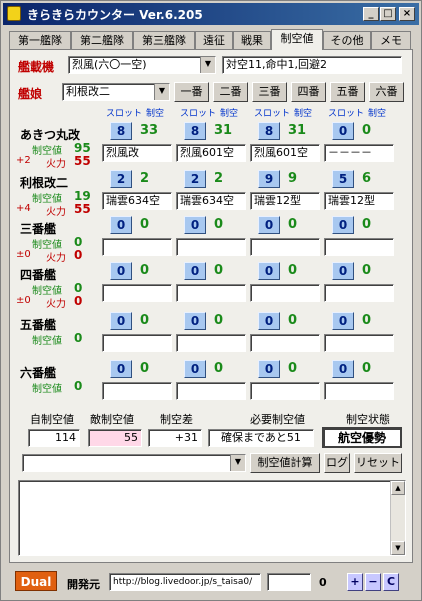 Image resolution: width=422 pixels, height=601 pixels. Describe the element at coordinates (297, 39) in the screenshot. I see `tab-air-power: 制空値` at that location.